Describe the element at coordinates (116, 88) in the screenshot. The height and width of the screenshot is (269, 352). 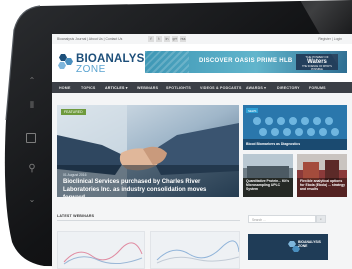
I see `nav-articles: ARTICLES ▾` at that location.